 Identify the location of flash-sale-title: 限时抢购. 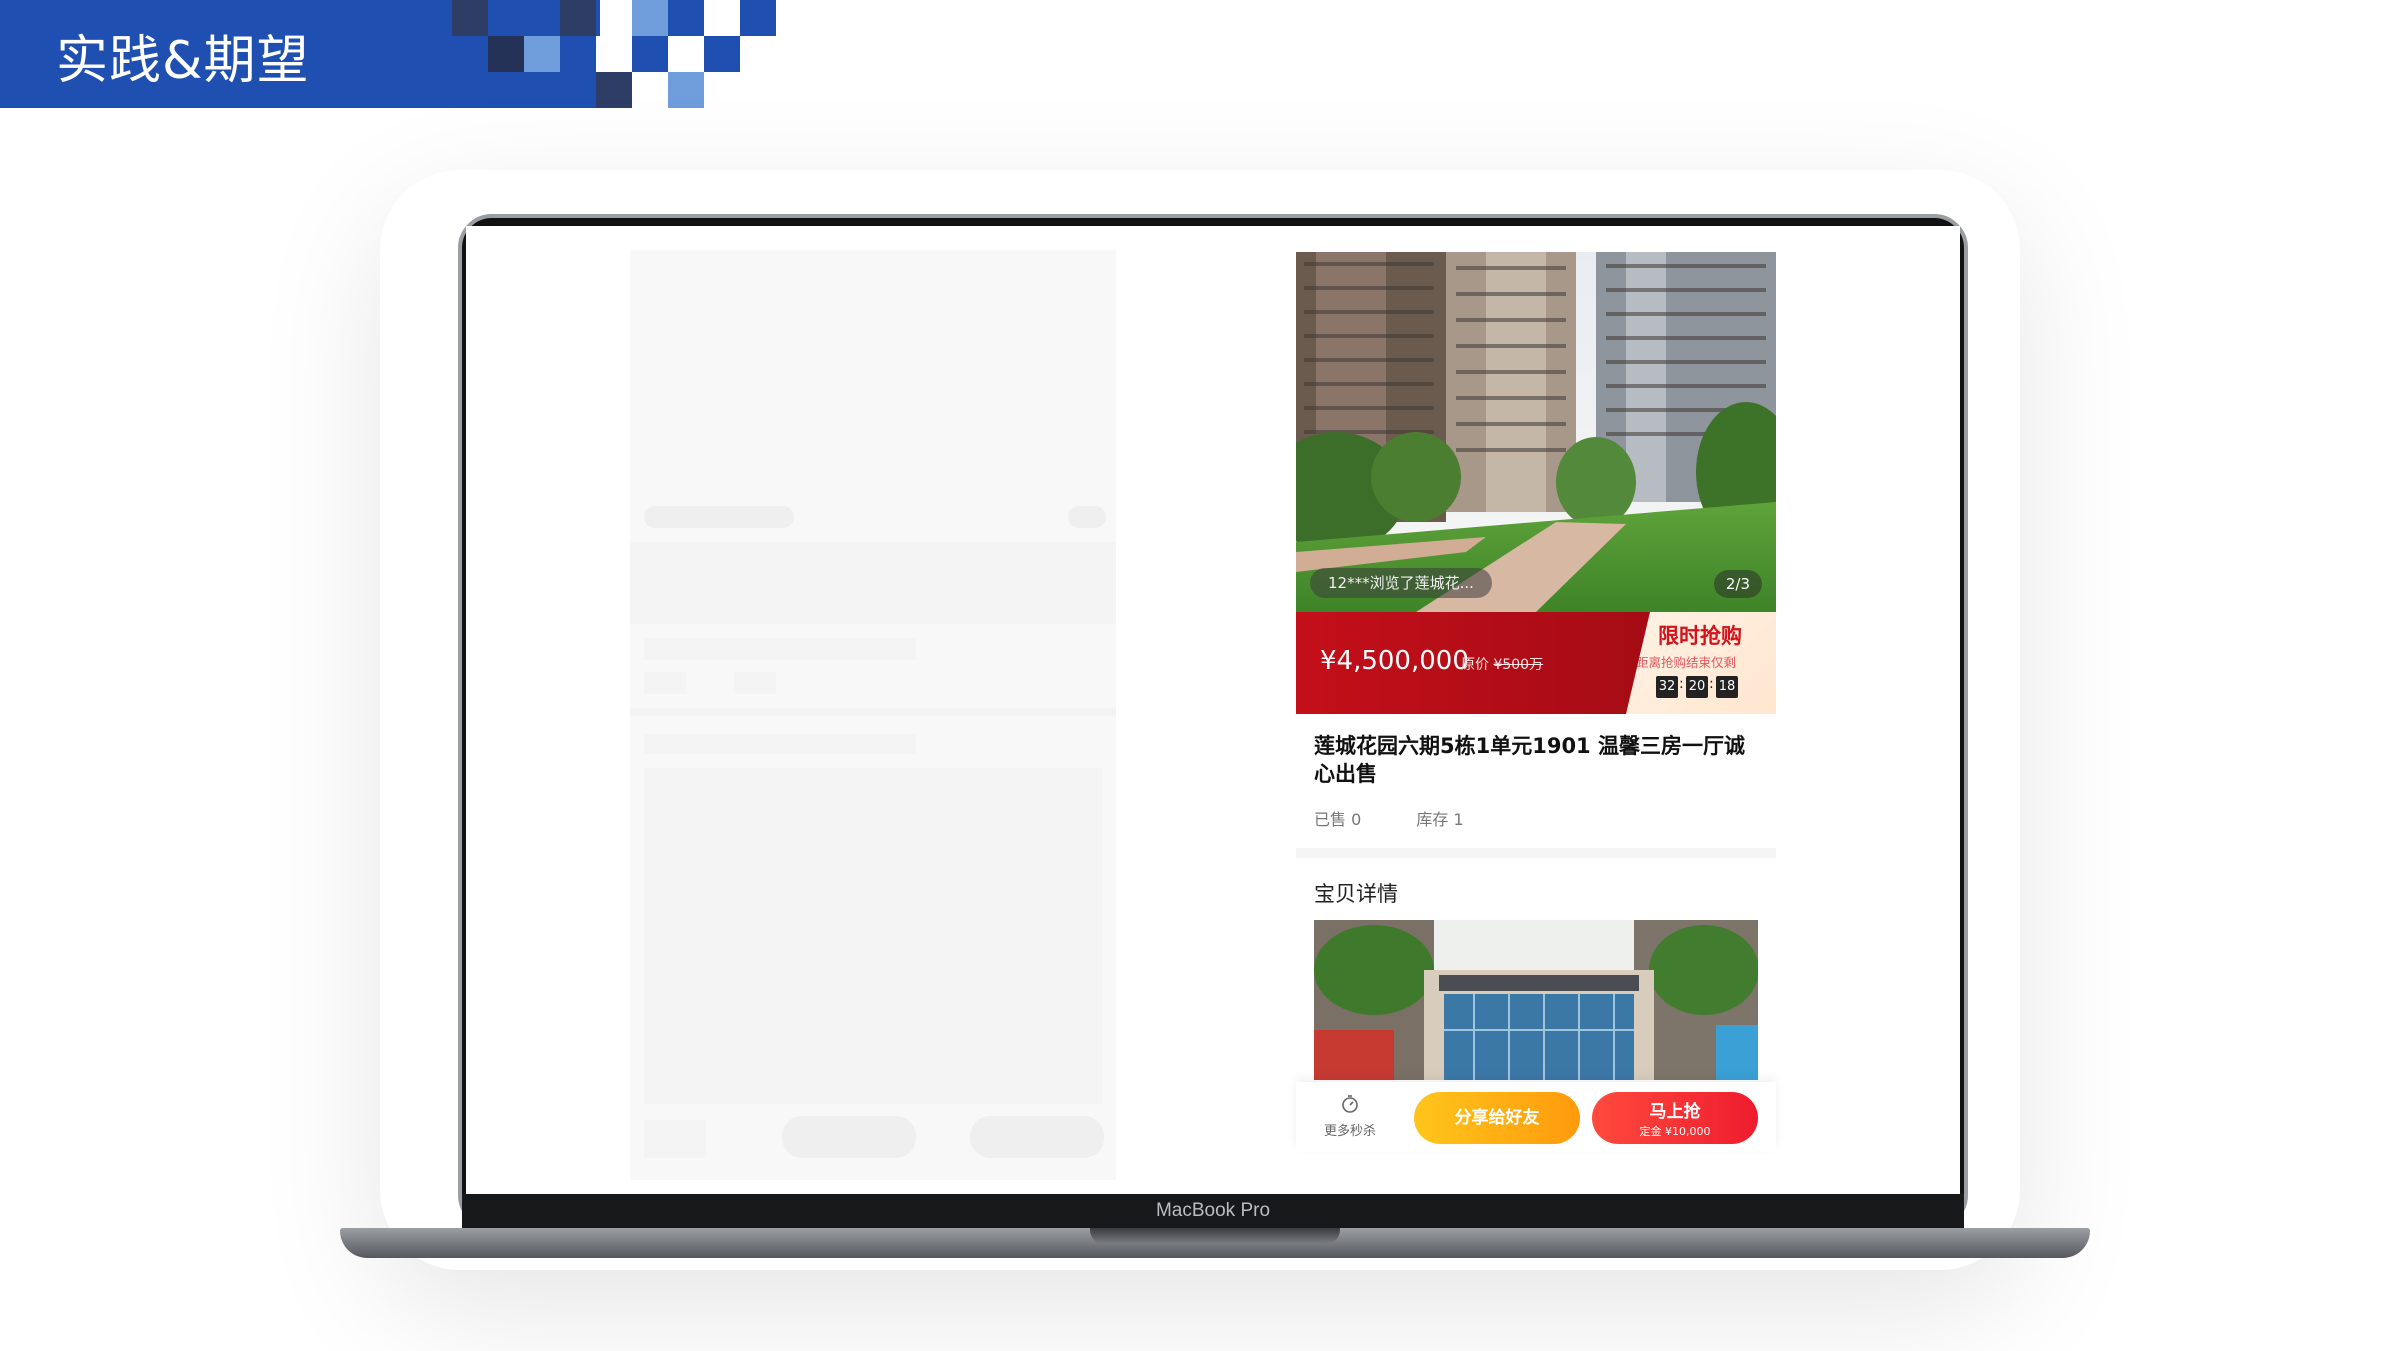
(1700, 636).